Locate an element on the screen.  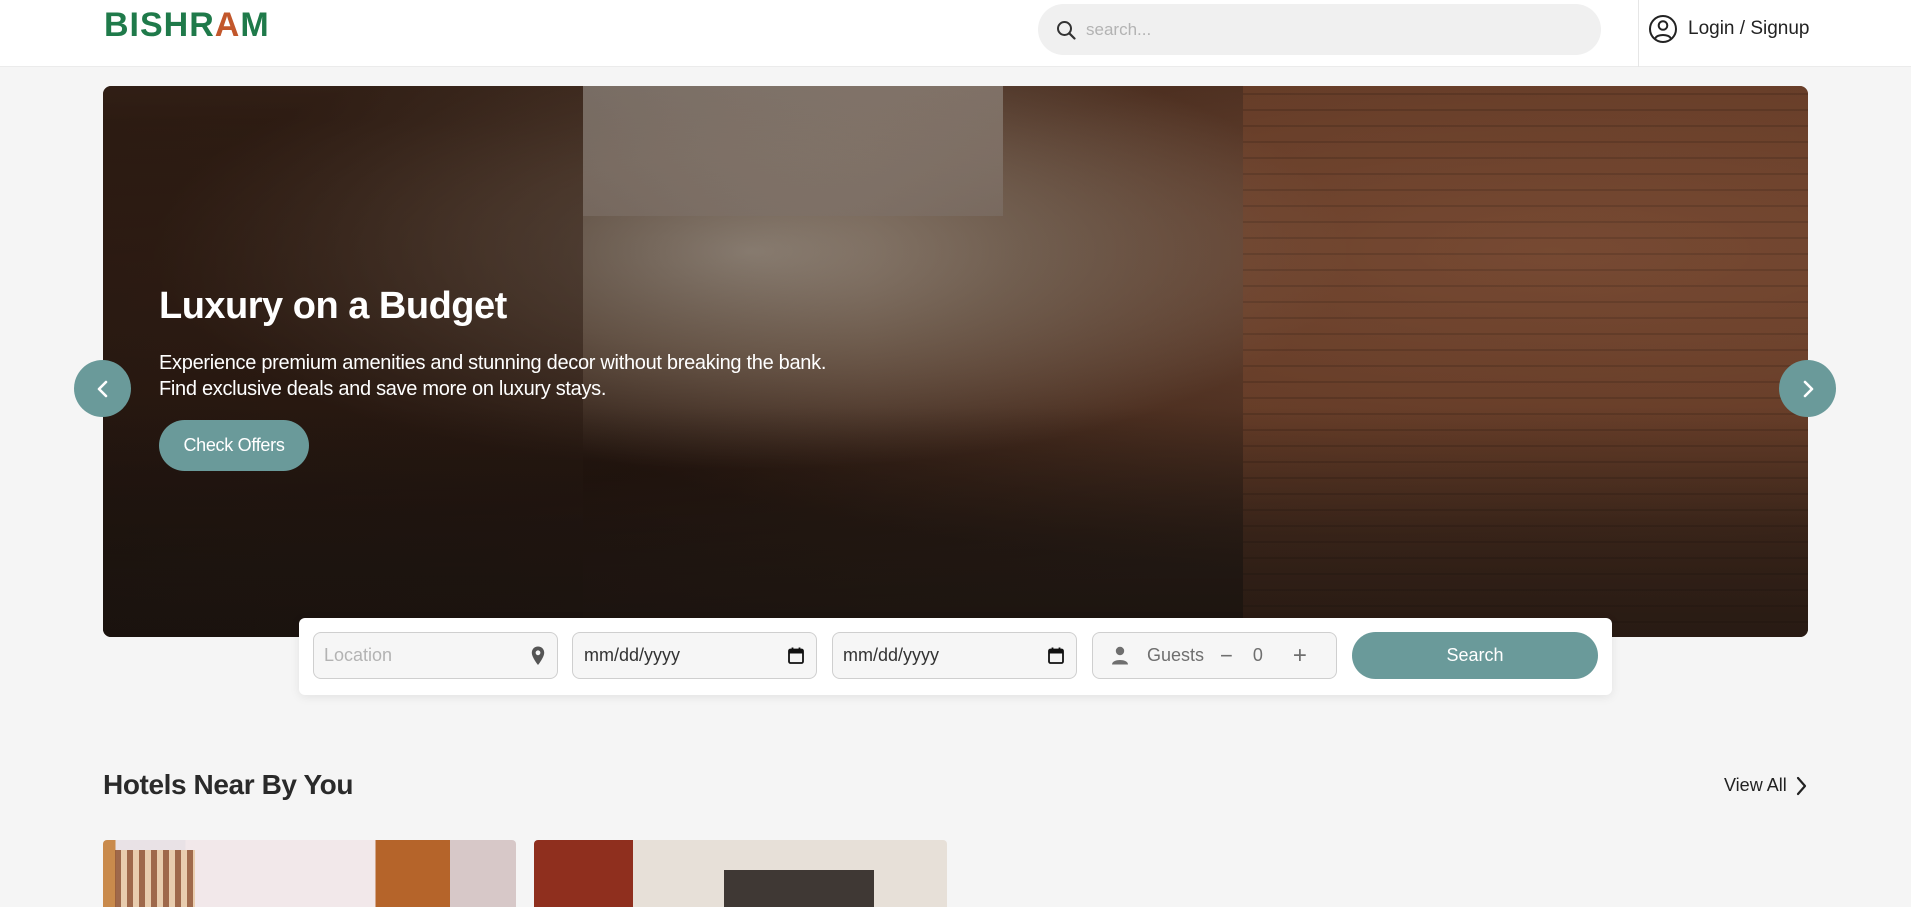
guests-label: Guests is located at coordinates (1176, 655).